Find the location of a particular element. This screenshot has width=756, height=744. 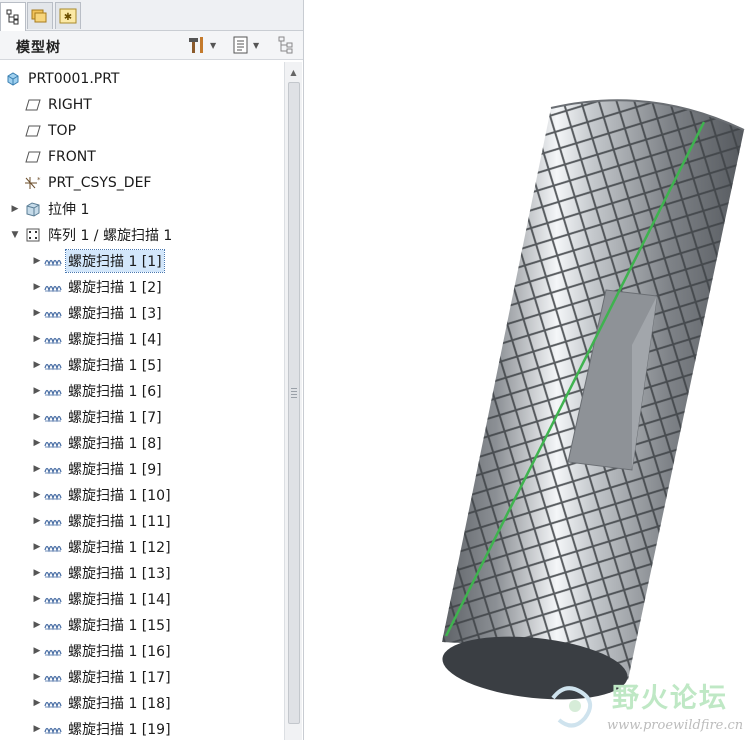

tree-item-helical-sweep: ▶ 螺旋扫描 1 [4] is located at coordinates (142, 339).